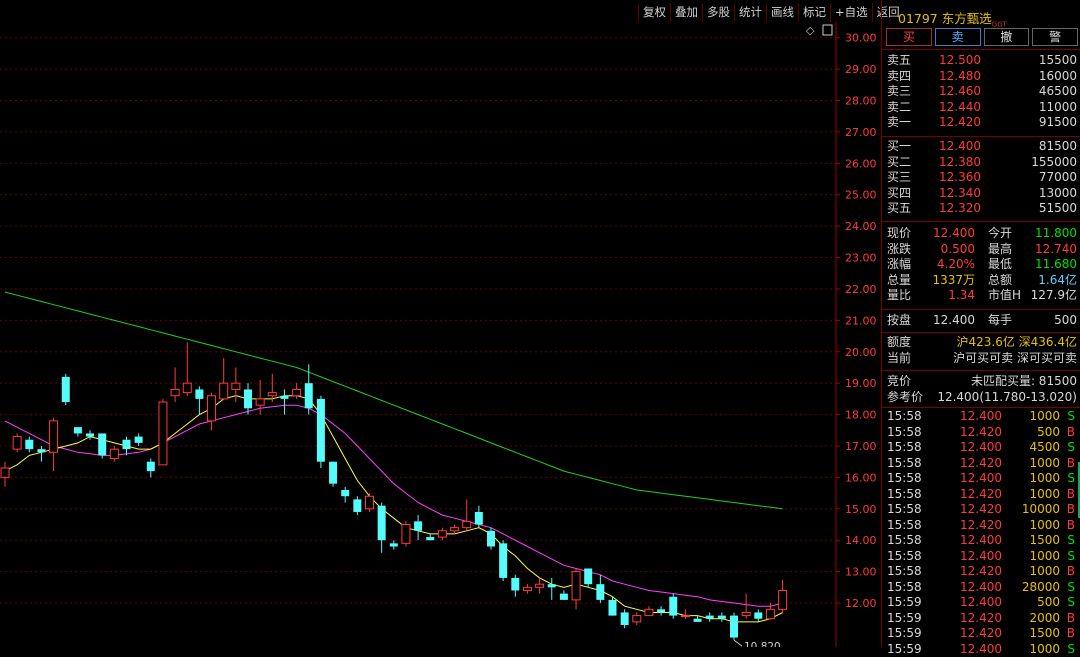  Describe the element at coordinates (960, 123) in the screenshot. I see `ask-price: 12.420` at that location.